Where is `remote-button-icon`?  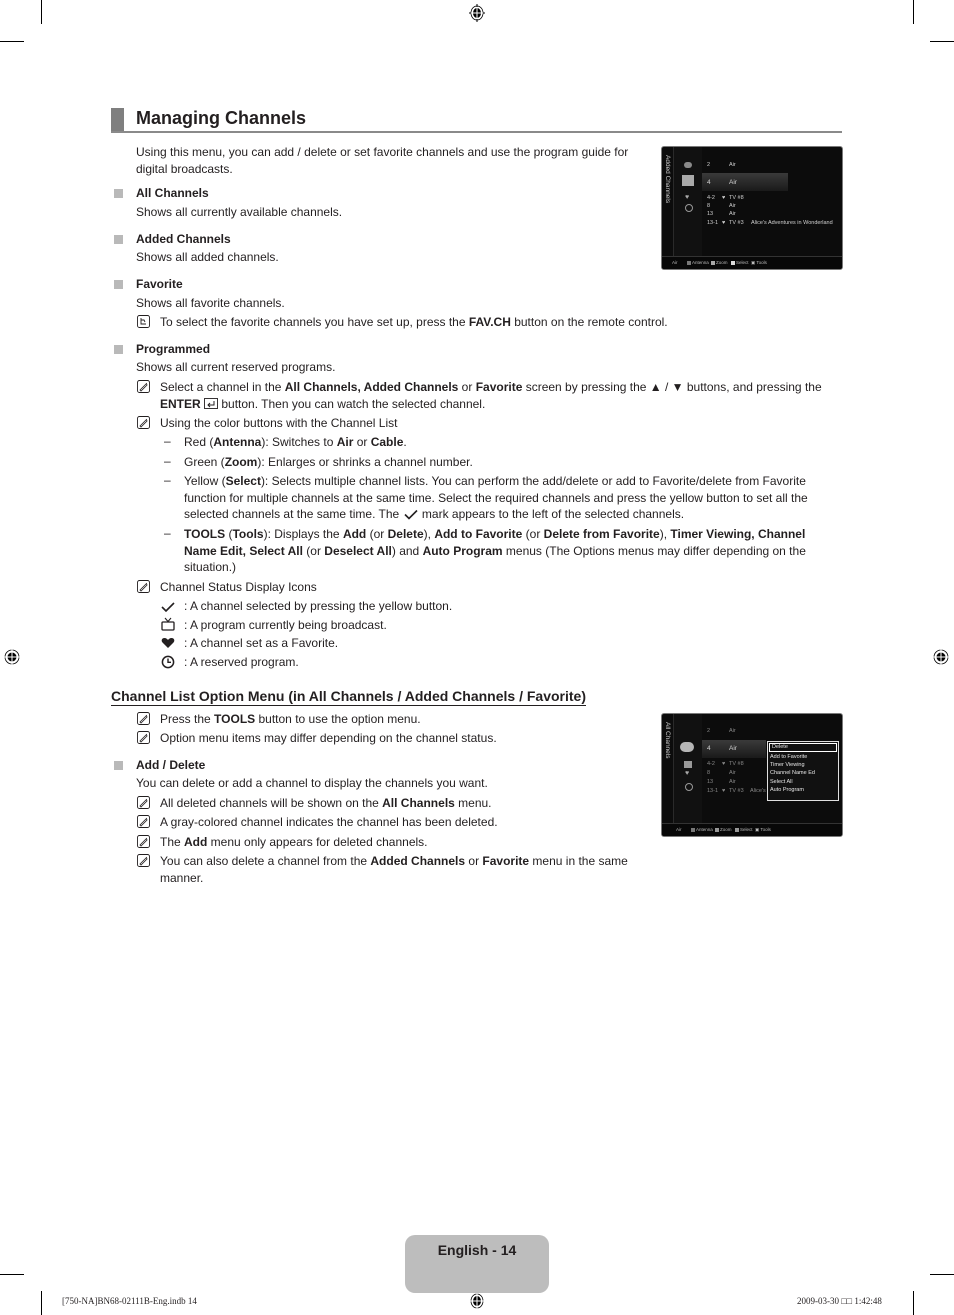
remote-button-icon is located at coordinates (143, 321).